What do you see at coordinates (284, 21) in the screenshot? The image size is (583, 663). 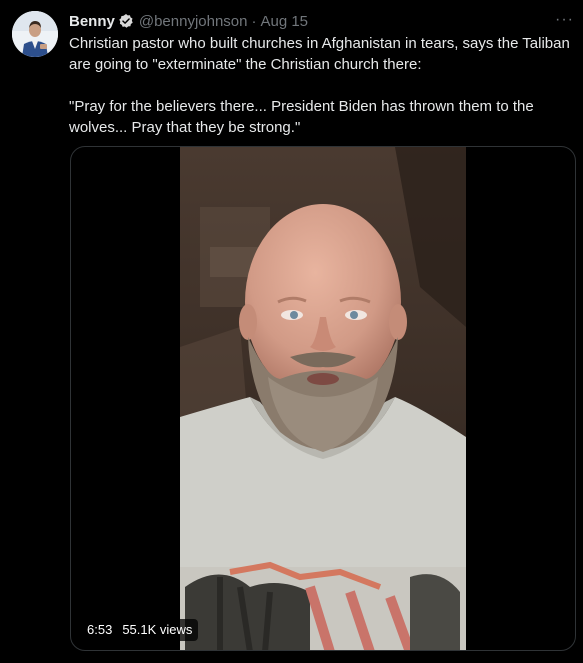 I see `tweet-date: Aug 15` at bounding box center [284, 21].